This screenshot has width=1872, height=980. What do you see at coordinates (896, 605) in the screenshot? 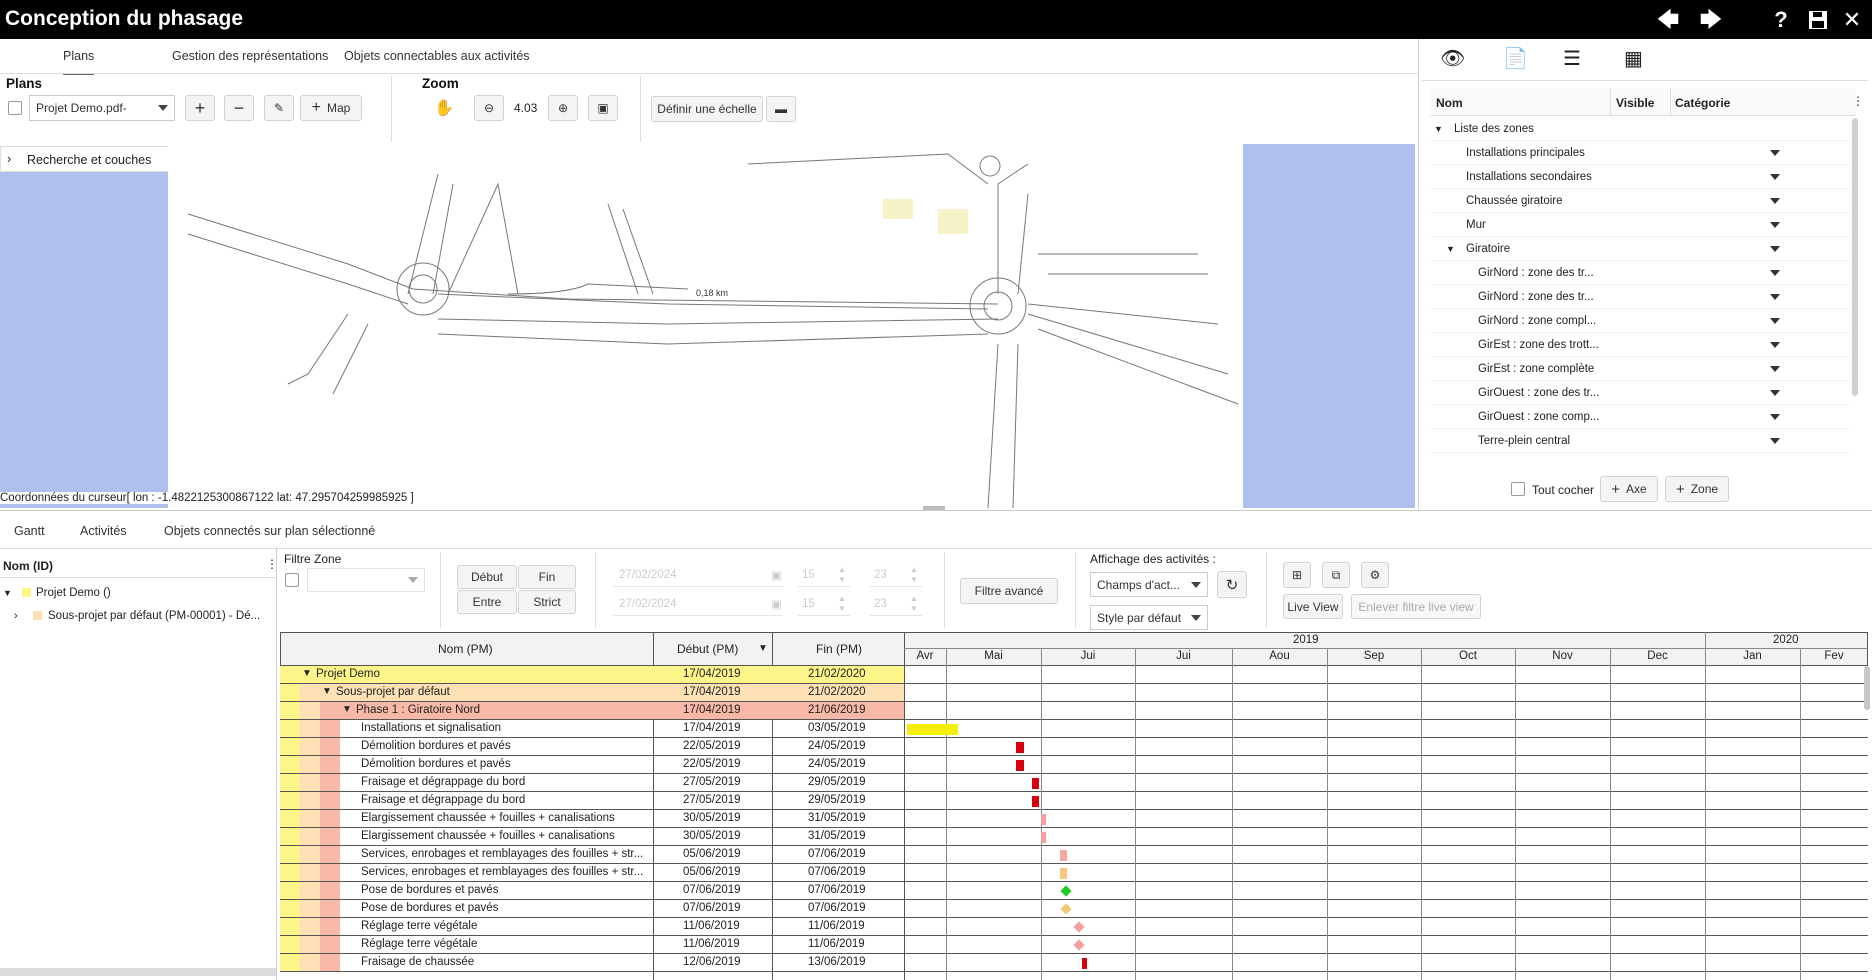
I see `end-minute-stepper: 23 ▲ ▼` at bounding box center [896, 605].